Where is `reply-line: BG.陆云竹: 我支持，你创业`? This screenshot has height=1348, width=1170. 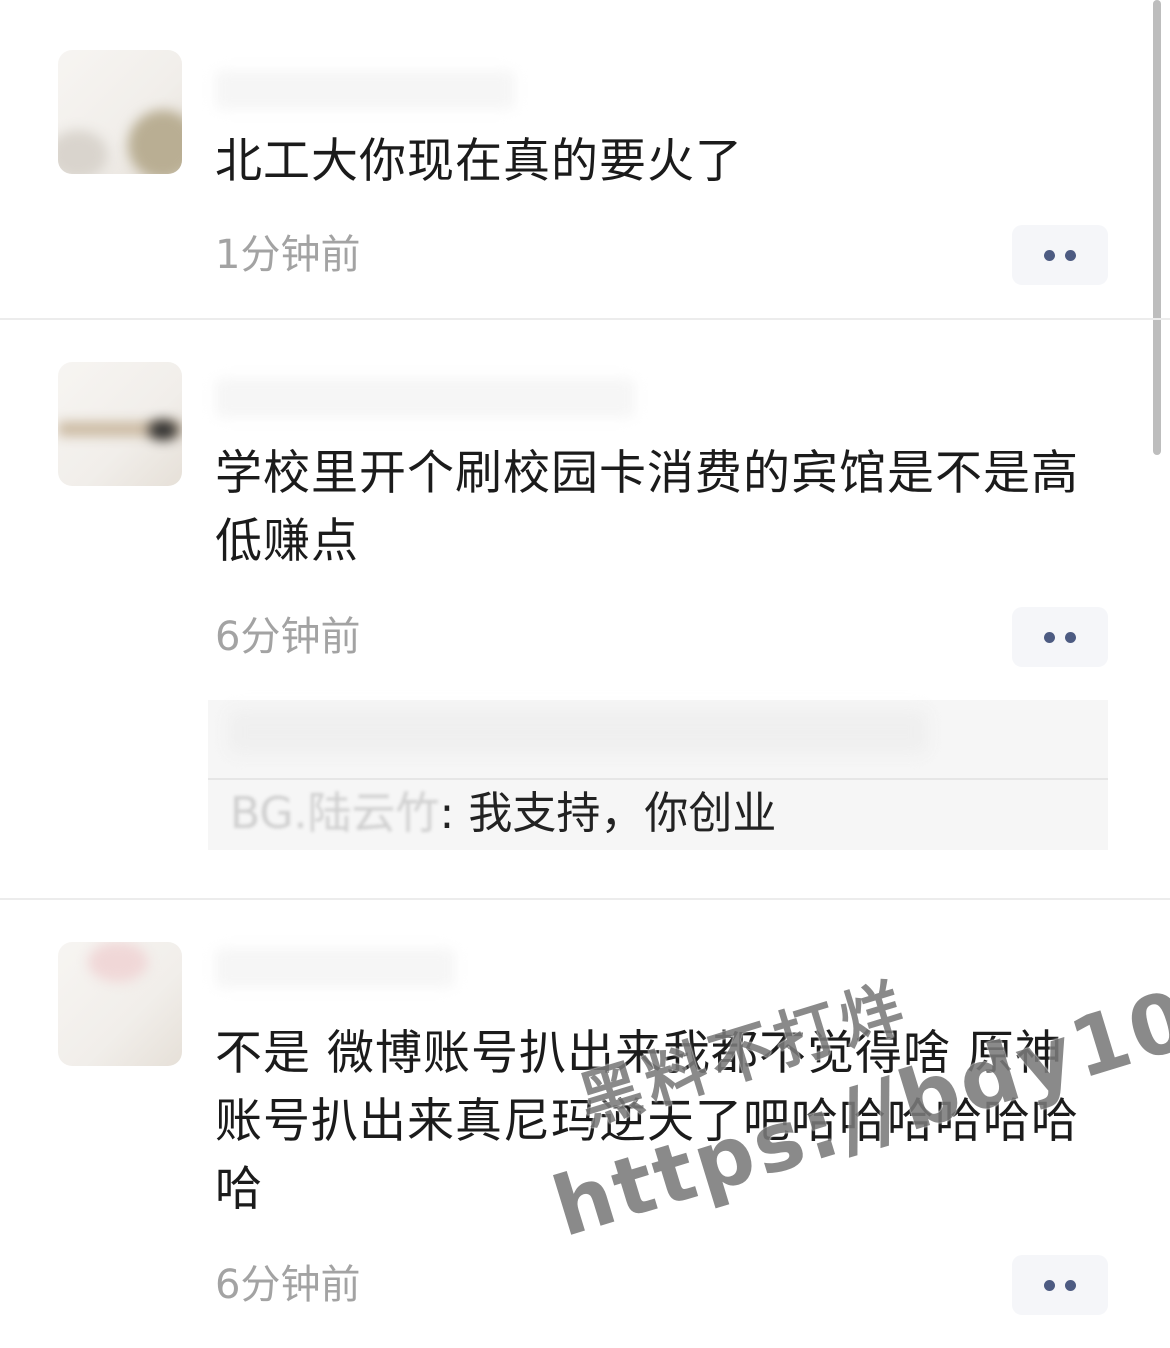 reply-line: BG.陆云竹: 我支持，你创业 is located at coordinates (503, 814).